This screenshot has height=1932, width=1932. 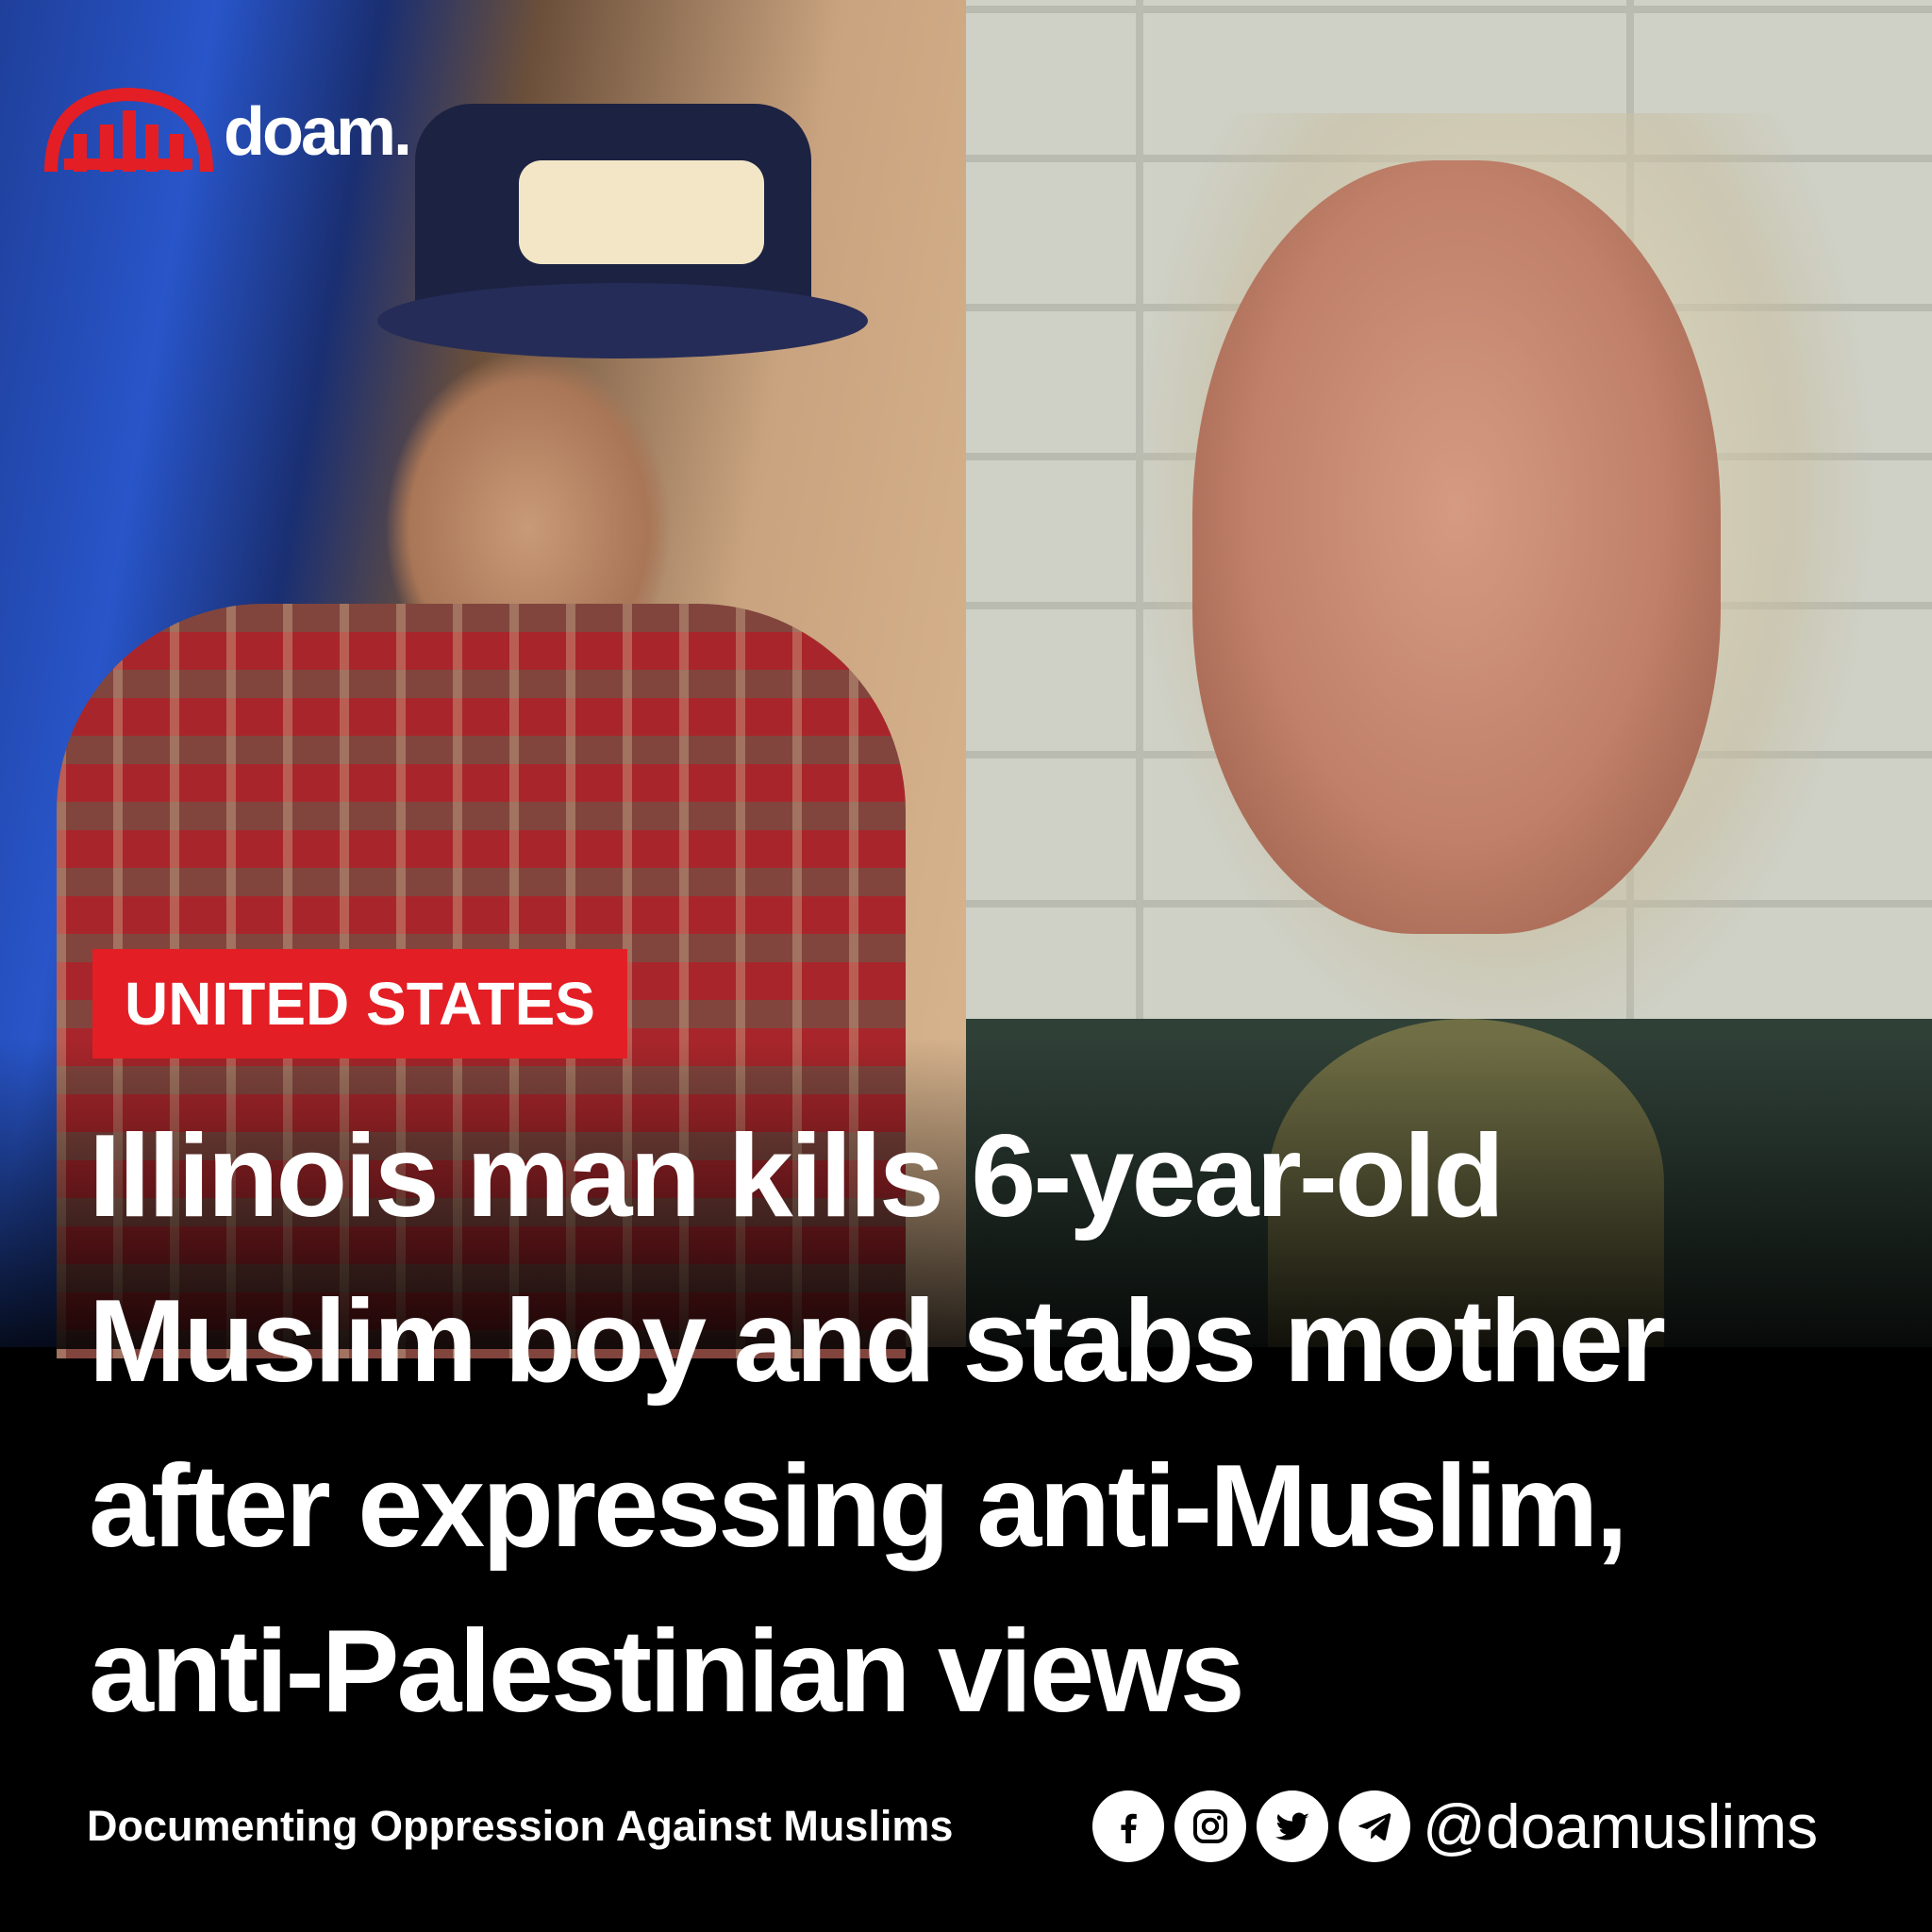 I want to click on headline-line: after expressing anti-Muslim,, so click(x=859, y=1506).